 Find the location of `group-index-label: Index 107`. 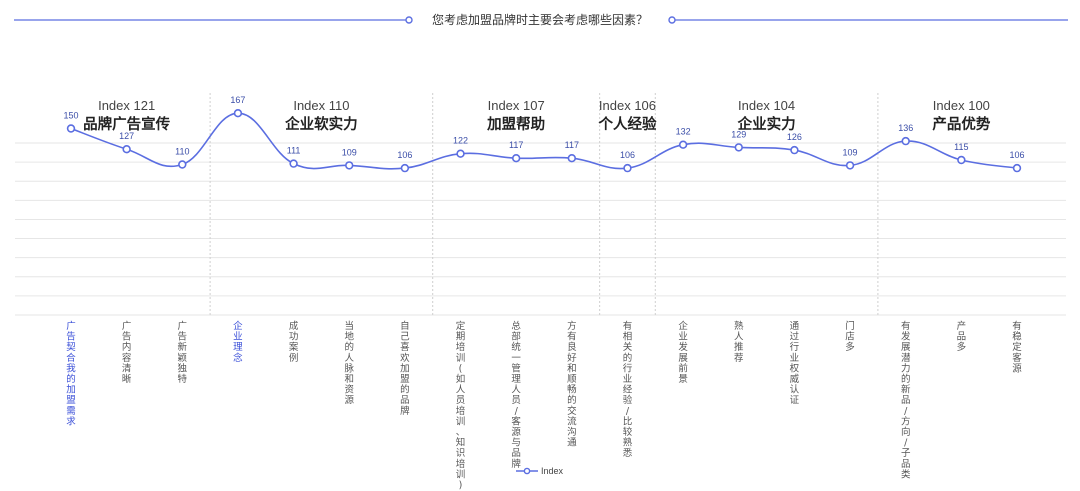

group-index-label: Index 107 is located at coordinates (516, 105).